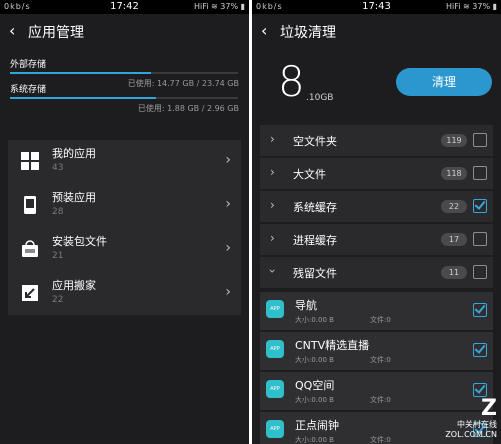 This screenshot has height=444, width=501. Describe the element at coordinates (308, 33) in the screenshot. I see `page-title: 垃圾清理` at that location.